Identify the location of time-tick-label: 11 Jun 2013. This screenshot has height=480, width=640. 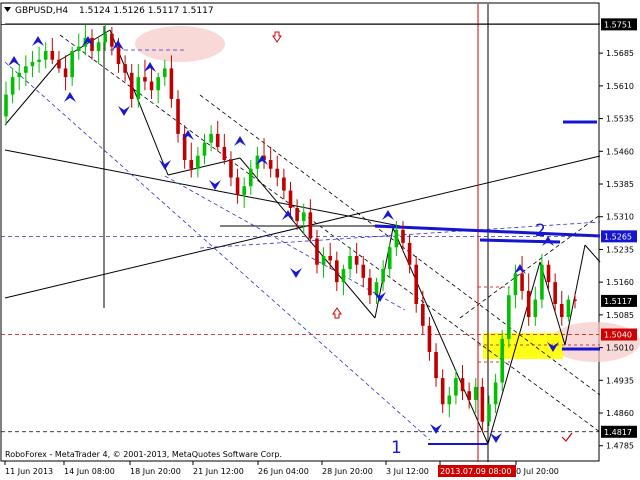
(29, 471).